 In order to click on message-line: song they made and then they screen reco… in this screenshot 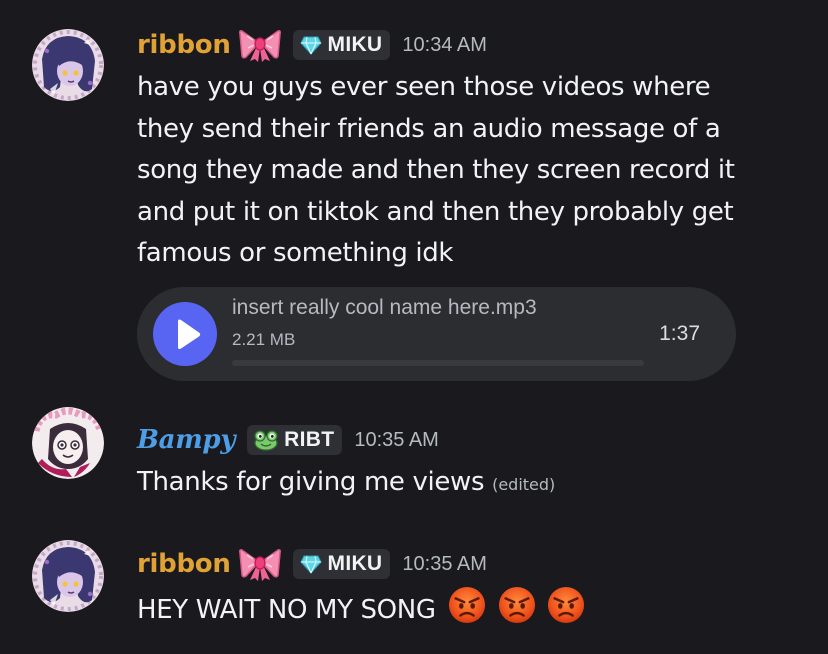, I will do `click(436, 170)`.